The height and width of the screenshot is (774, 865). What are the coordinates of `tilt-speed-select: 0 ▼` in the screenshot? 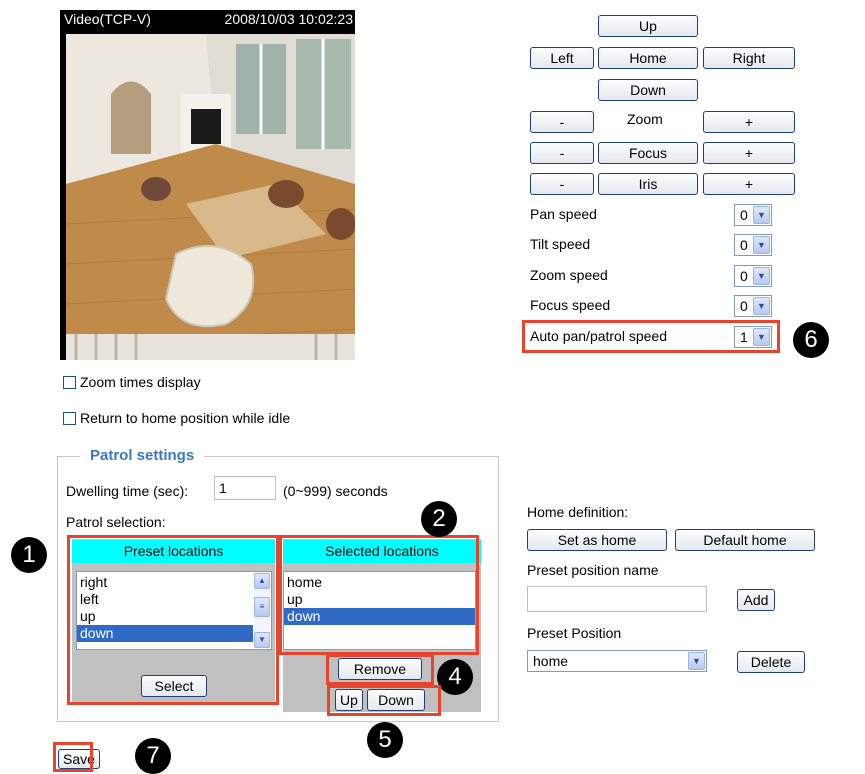 It's located at (753, 245).